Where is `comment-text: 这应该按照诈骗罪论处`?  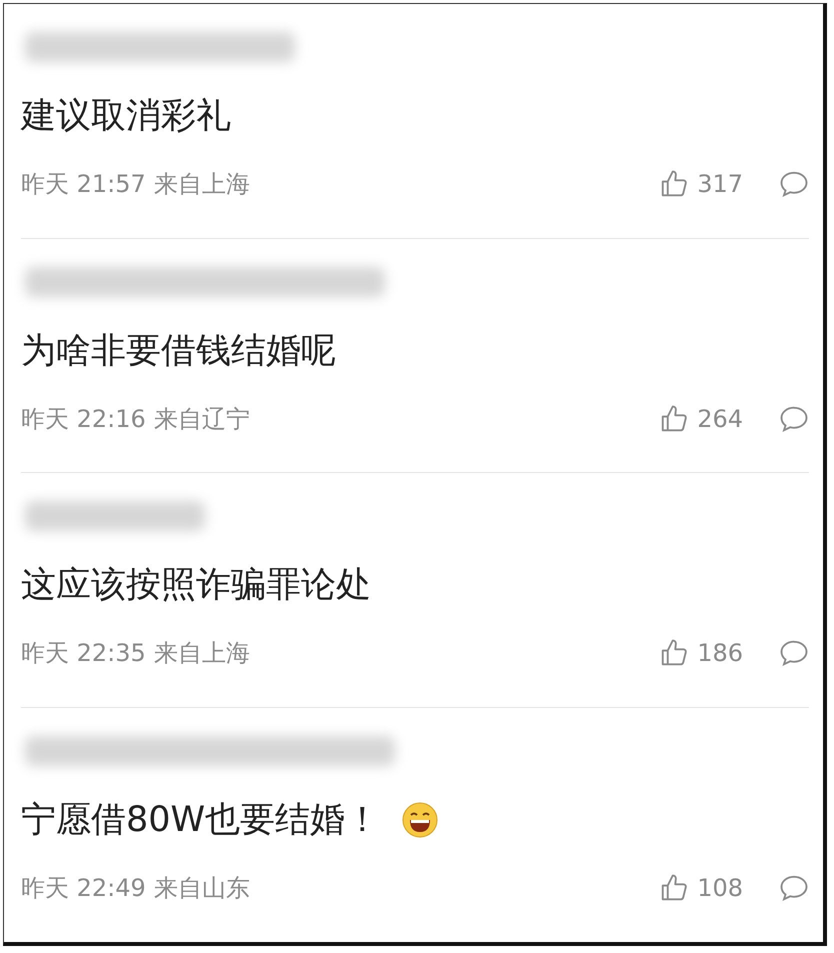
comment-text: 这应该按照诈骗罪论处 is located at coordinates (196, 586).